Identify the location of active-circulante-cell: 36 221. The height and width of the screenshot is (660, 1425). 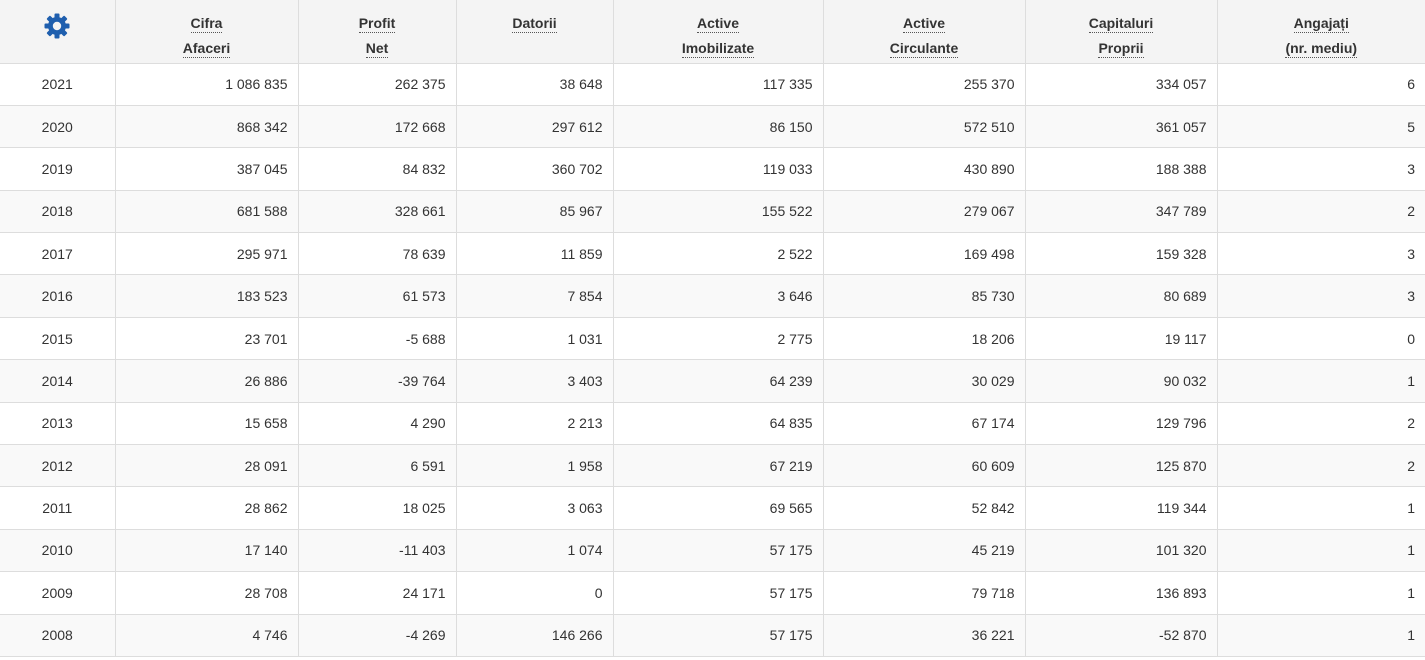
(924, 635).